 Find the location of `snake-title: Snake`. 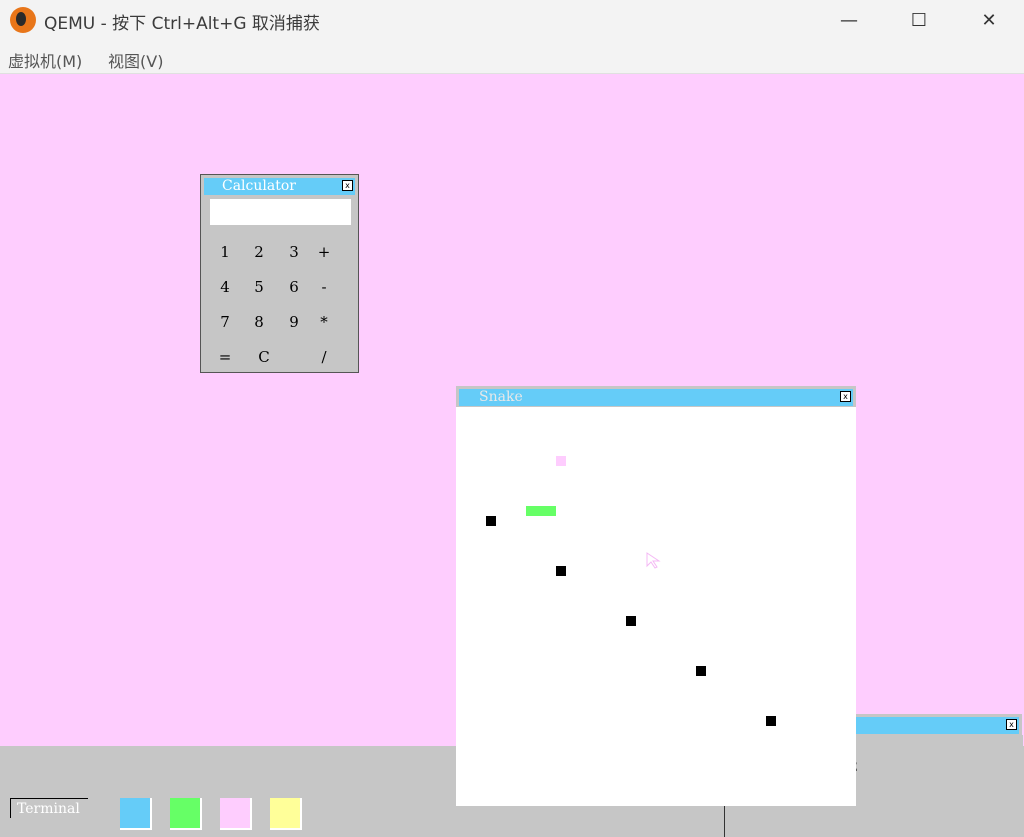

snake-title: Snake is located at coordinates (501, 397).